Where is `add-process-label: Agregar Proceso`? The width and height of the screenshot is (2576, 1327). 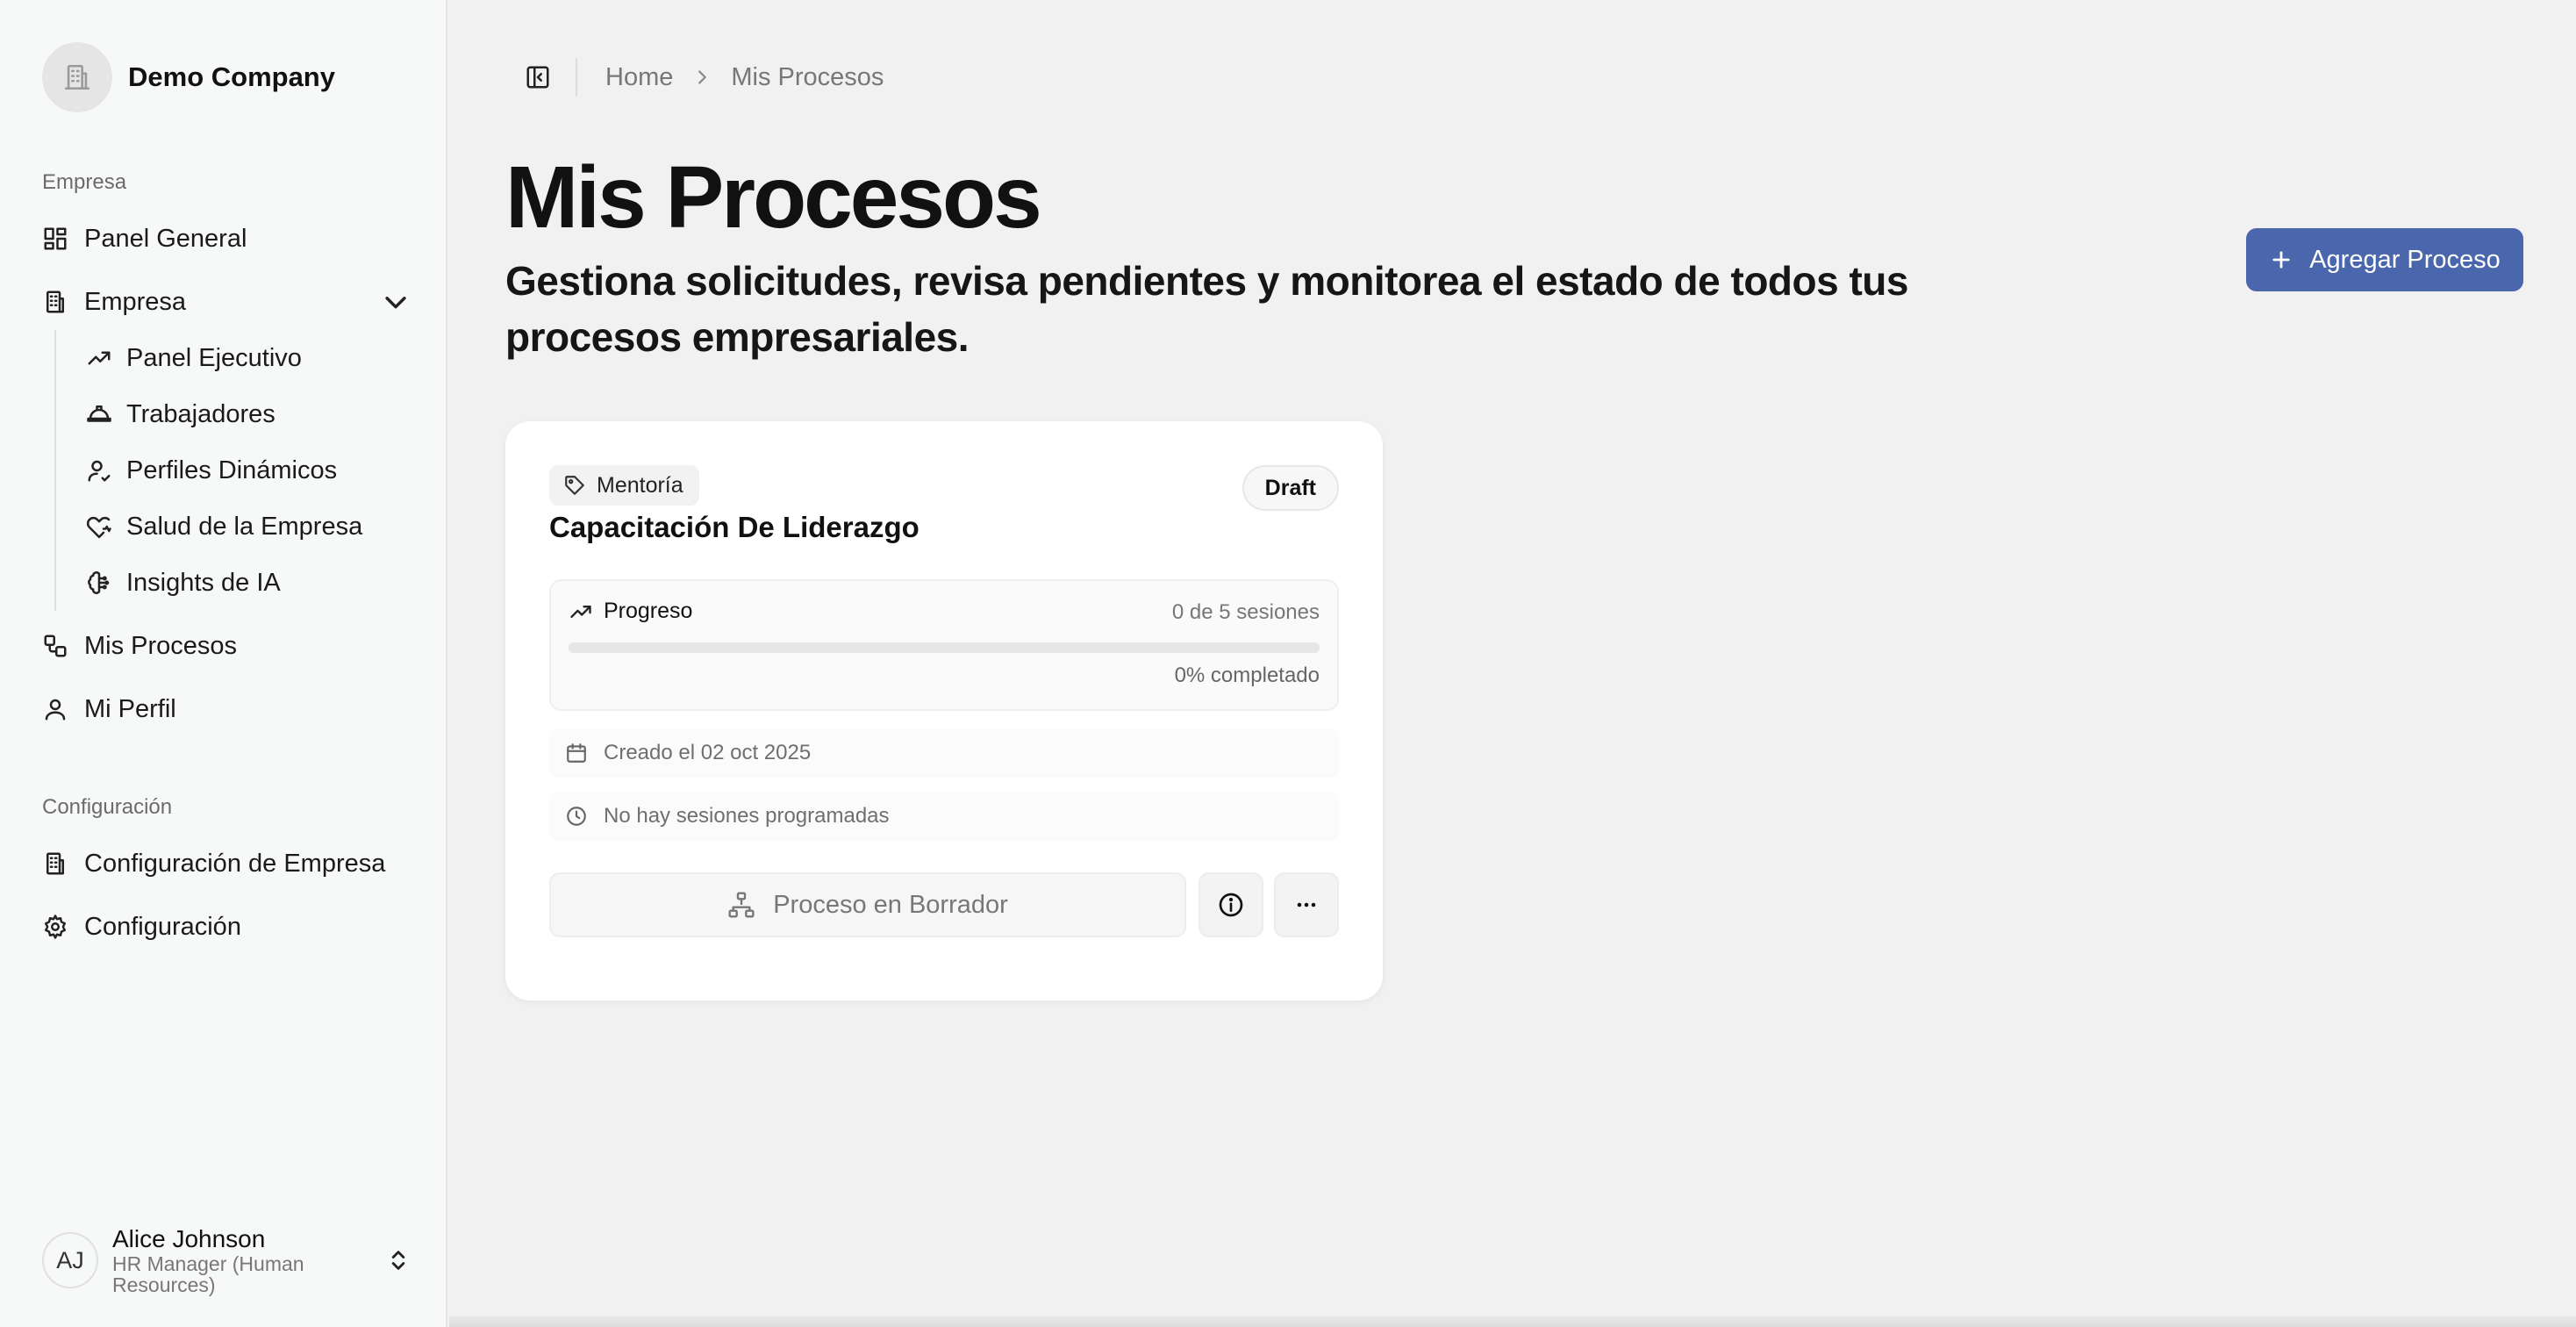
add-process-label: Agregar Proceso is located at coordinates (2405, 259).